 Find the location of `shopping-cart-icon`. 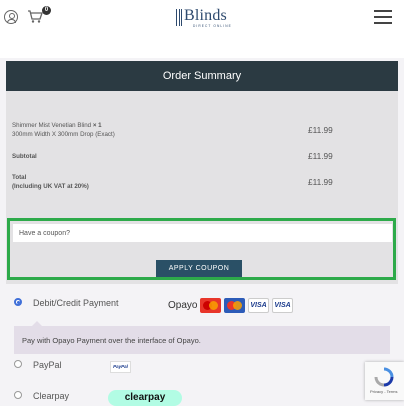

shopping-cart-icon is located at coordinates (35, 16).